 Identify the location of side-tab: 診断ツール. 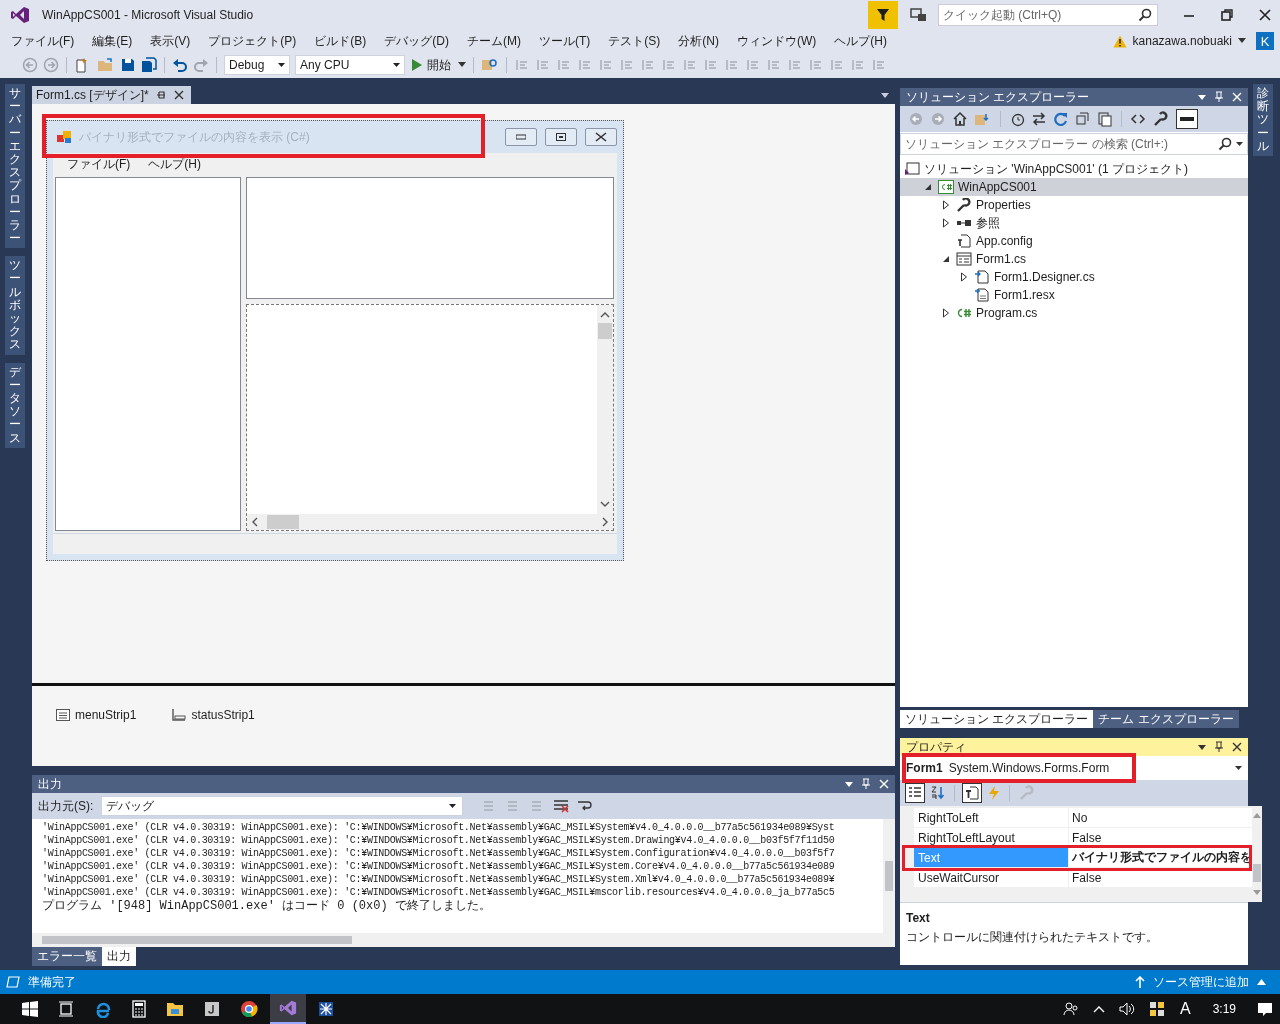
(1263, 120).